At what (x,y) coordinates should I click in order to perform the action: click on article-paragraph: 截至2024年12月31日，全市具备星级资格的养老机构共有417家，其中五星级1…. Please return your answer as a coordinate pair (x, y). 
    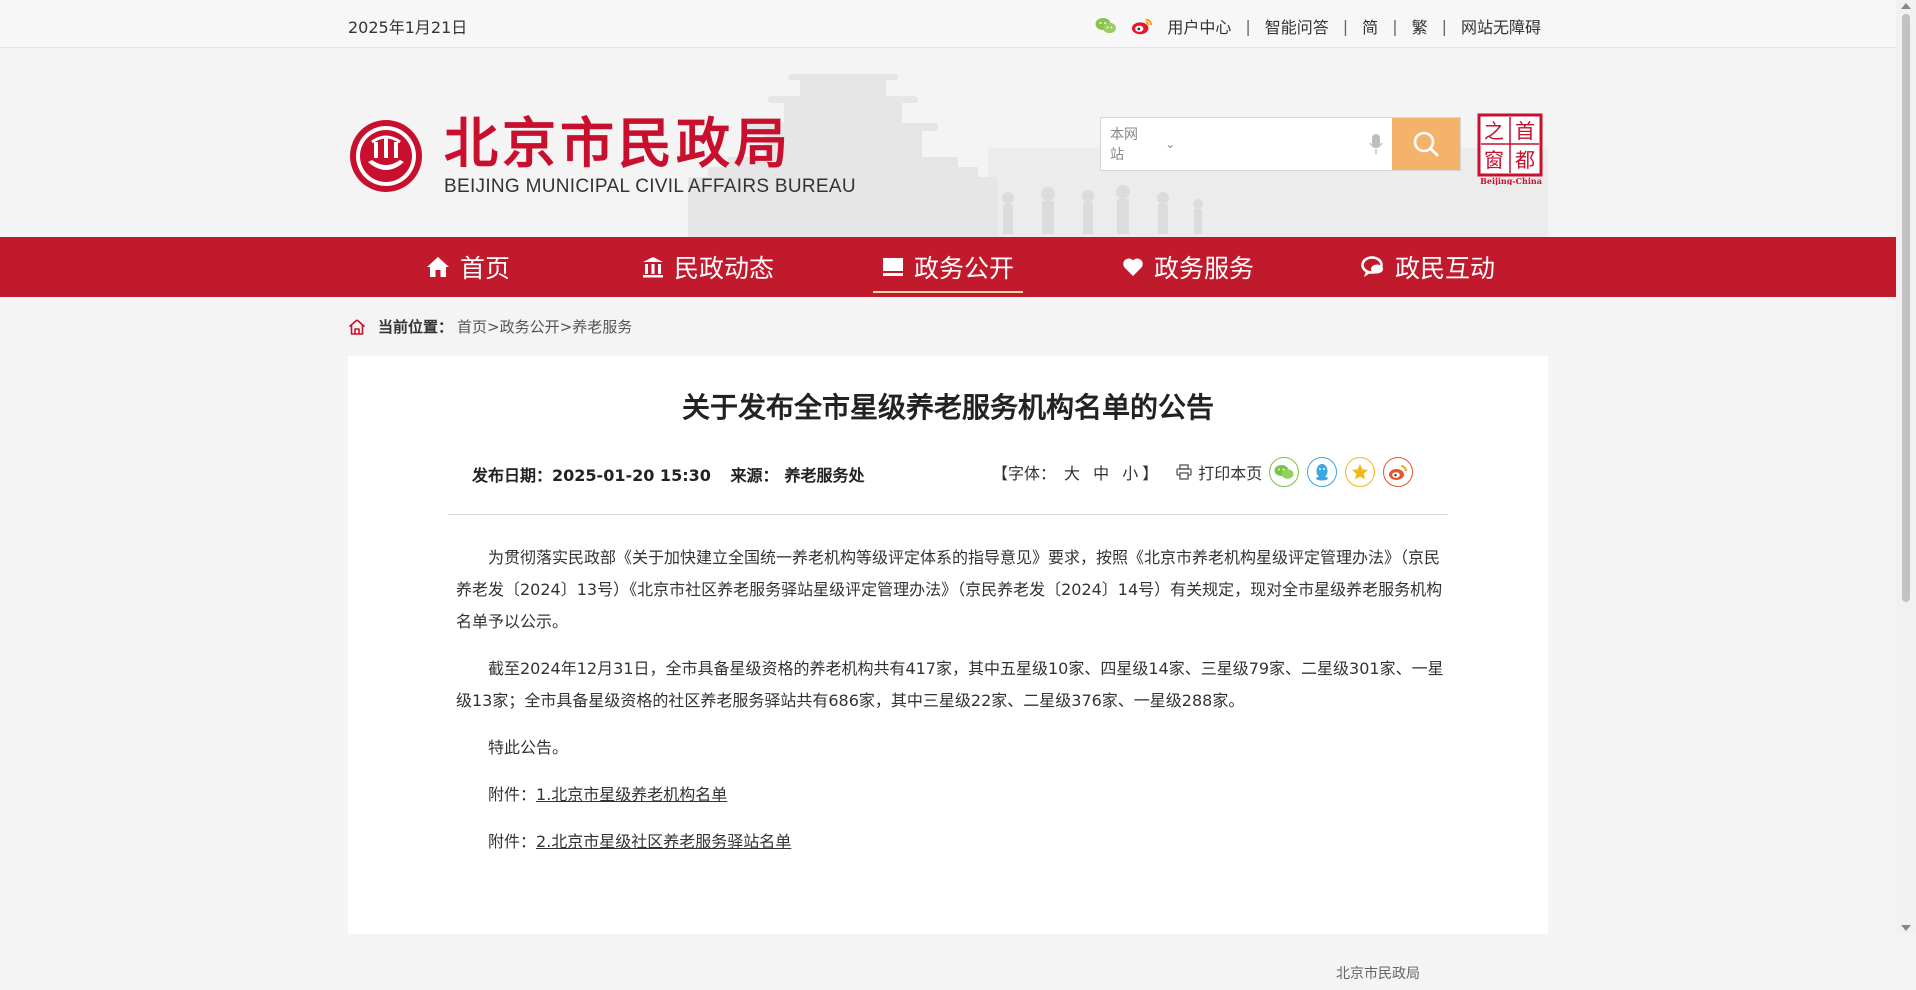
    Looking at the image, I should click on (950, 684).